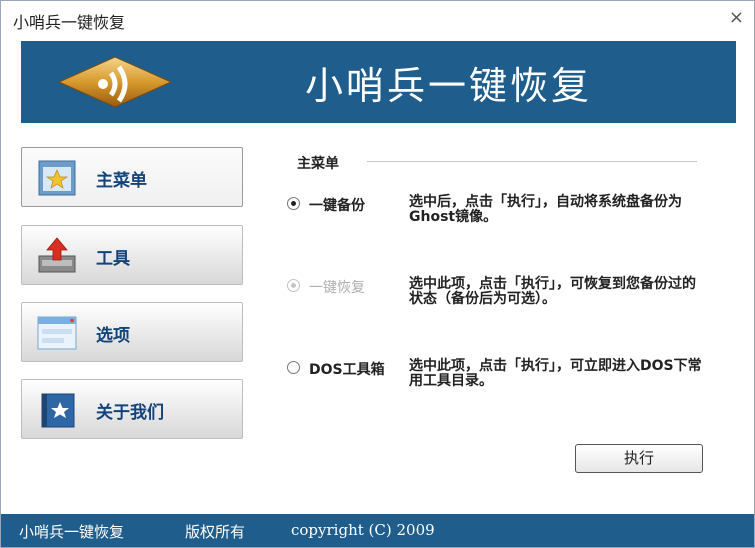 This screenshot has width=755, height=548. What do you see at coordinates (57, 333) in the screenshot?
I see `window-options-icon` at bounding box center [57, 333].